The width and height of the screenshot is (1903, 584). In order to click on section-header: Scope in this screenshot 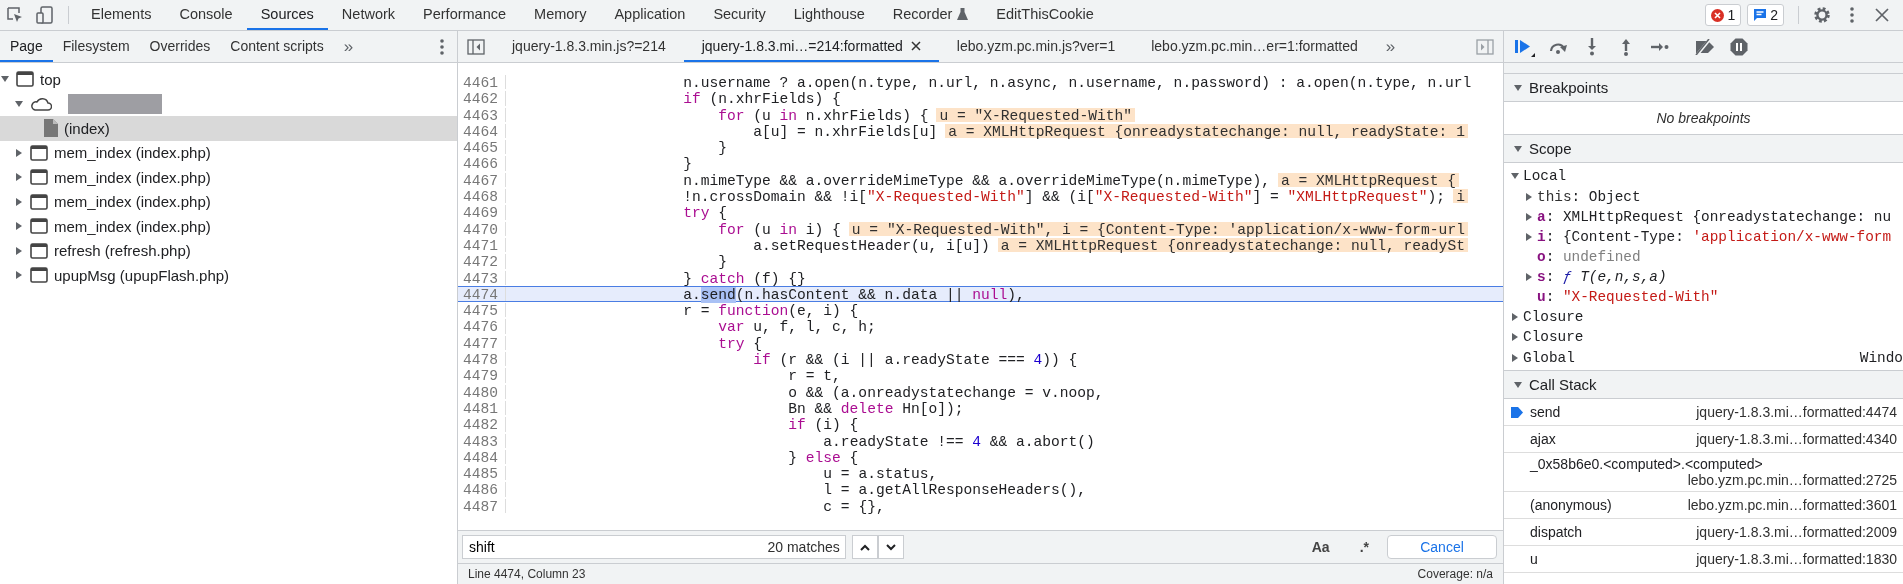, I will do `click(1703, 149)`.